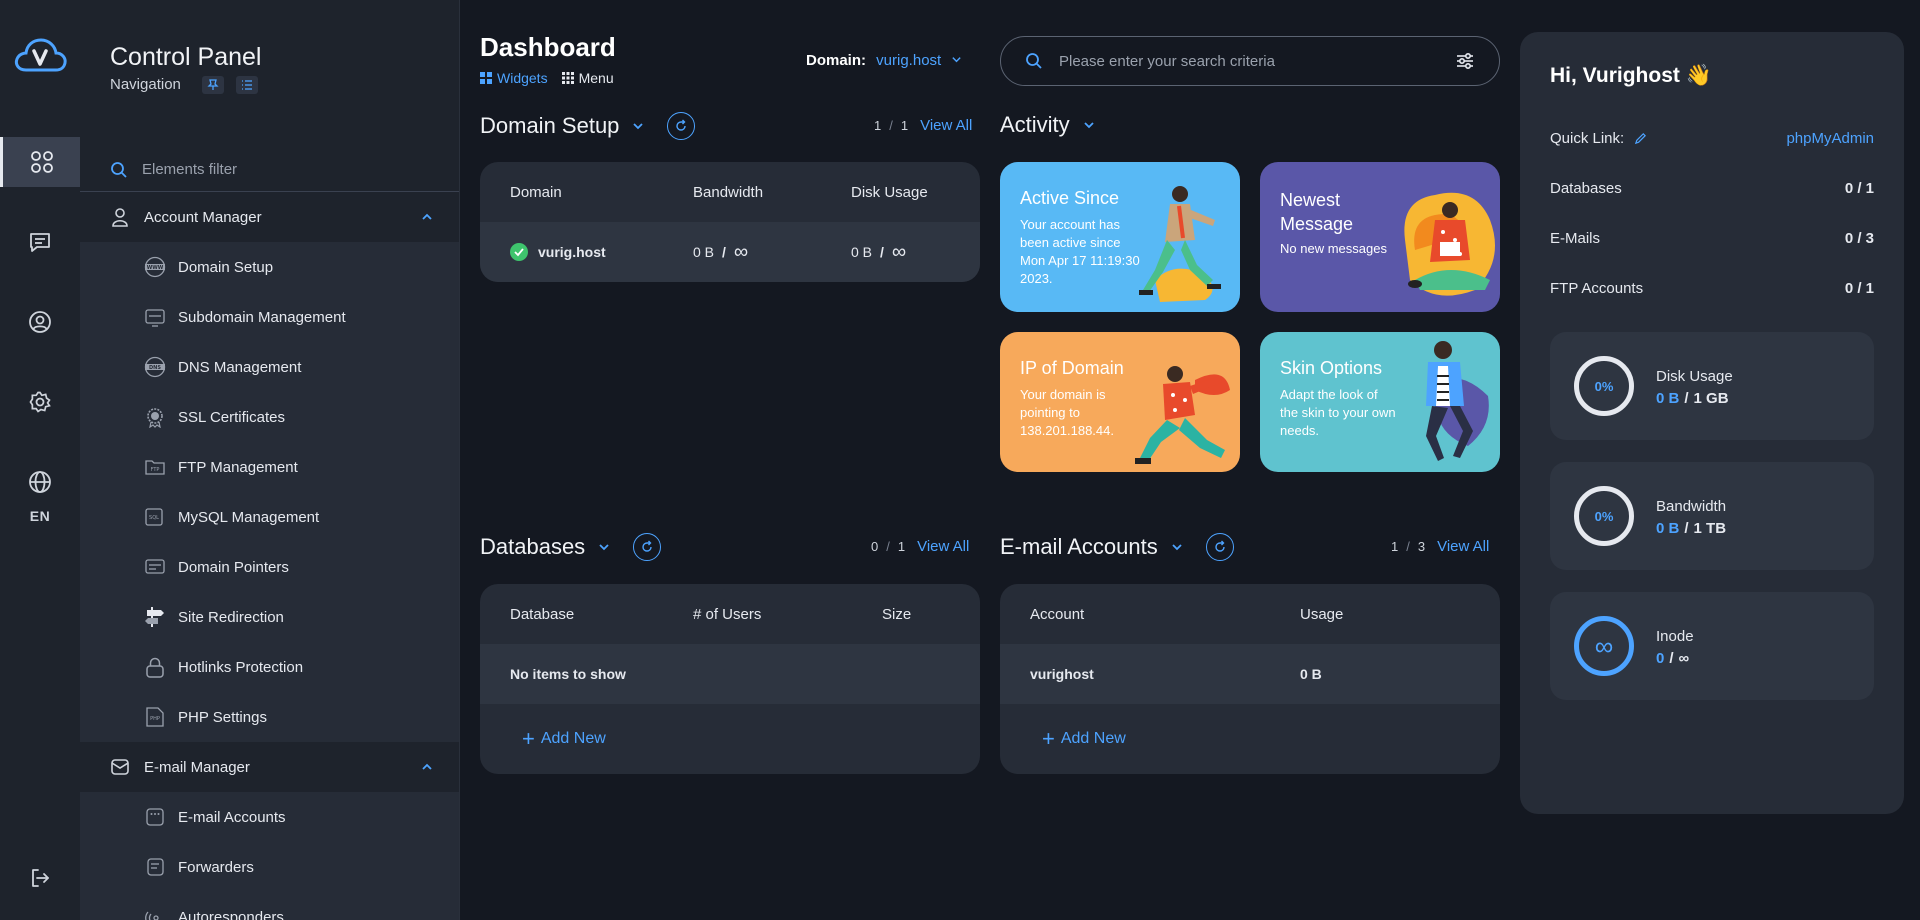  I want to click on nav-item-hotlinks-protection: Hotlinks Protection, so click(269, 667).